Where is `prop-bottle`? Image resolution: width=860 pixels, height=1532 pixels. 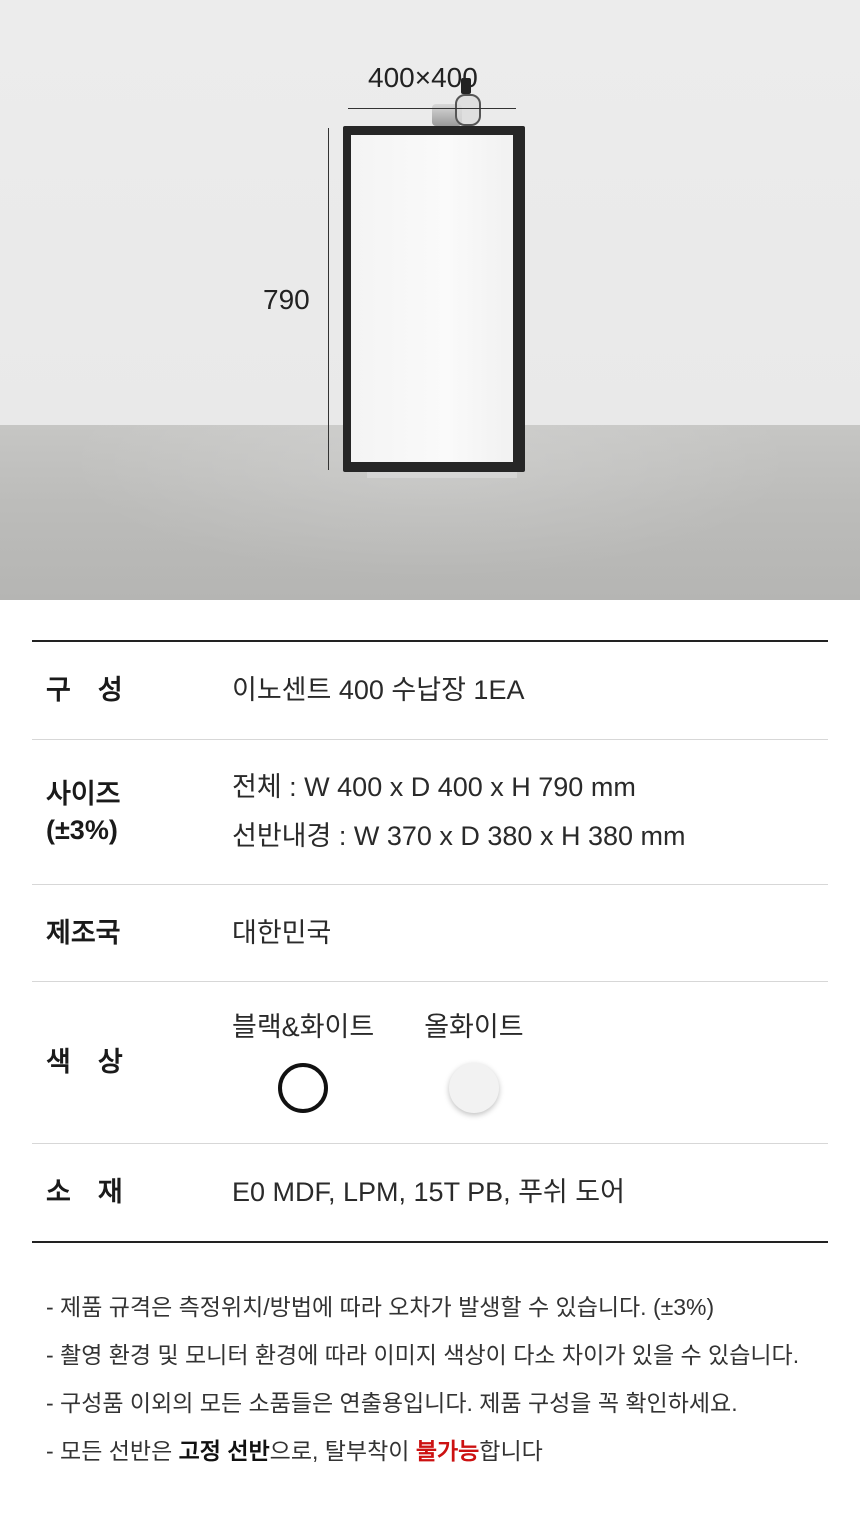 prop-bottle is located at coordinates (468, 110).